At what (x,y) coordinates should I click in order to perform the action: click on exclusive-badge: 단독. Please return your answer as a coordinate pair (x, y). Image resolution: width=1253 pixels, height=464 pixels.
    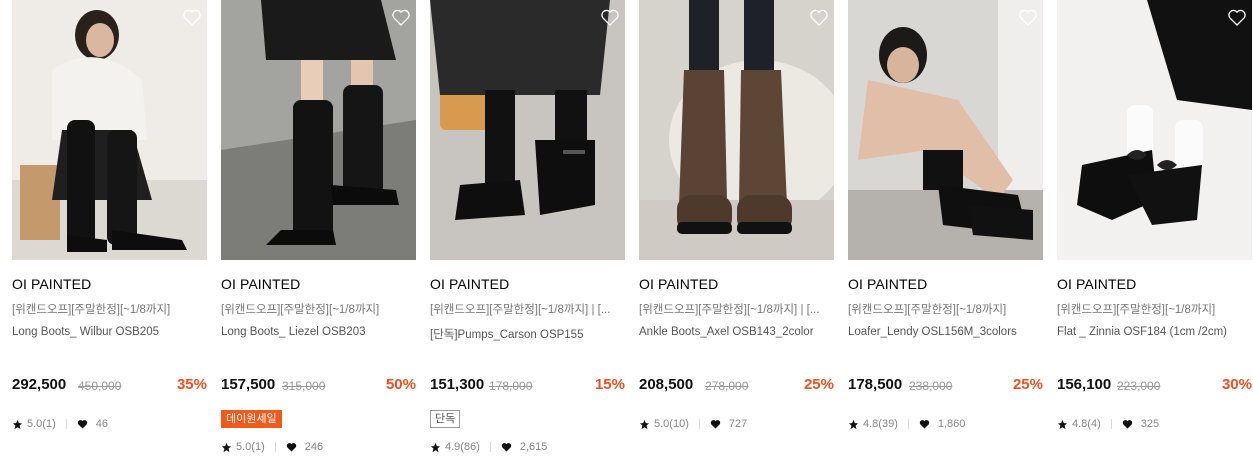
    Looking at the image, I should click on (445, 419).